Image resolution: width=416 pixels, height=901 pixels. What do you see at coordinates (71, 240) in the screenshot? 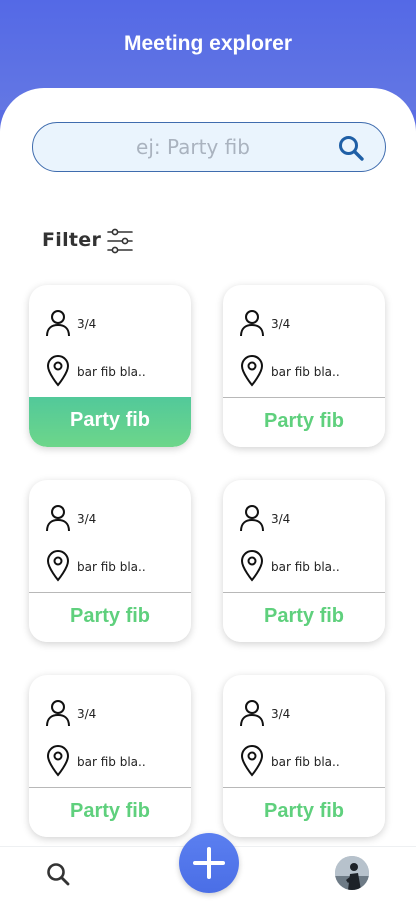
I see `filter-label: Filter` at bounding box center [71, 240].